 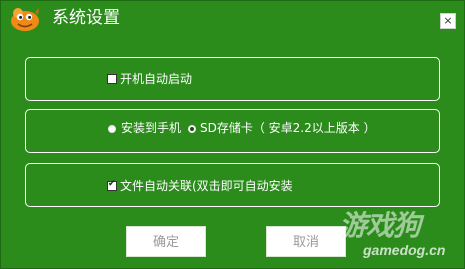 What do you see at coordinates (288, 128) in the screenshot?
I see `install-to-sd-label: SD存储卡（ 安卓2.2以上版本 ）` at bounding box center [288, 128].